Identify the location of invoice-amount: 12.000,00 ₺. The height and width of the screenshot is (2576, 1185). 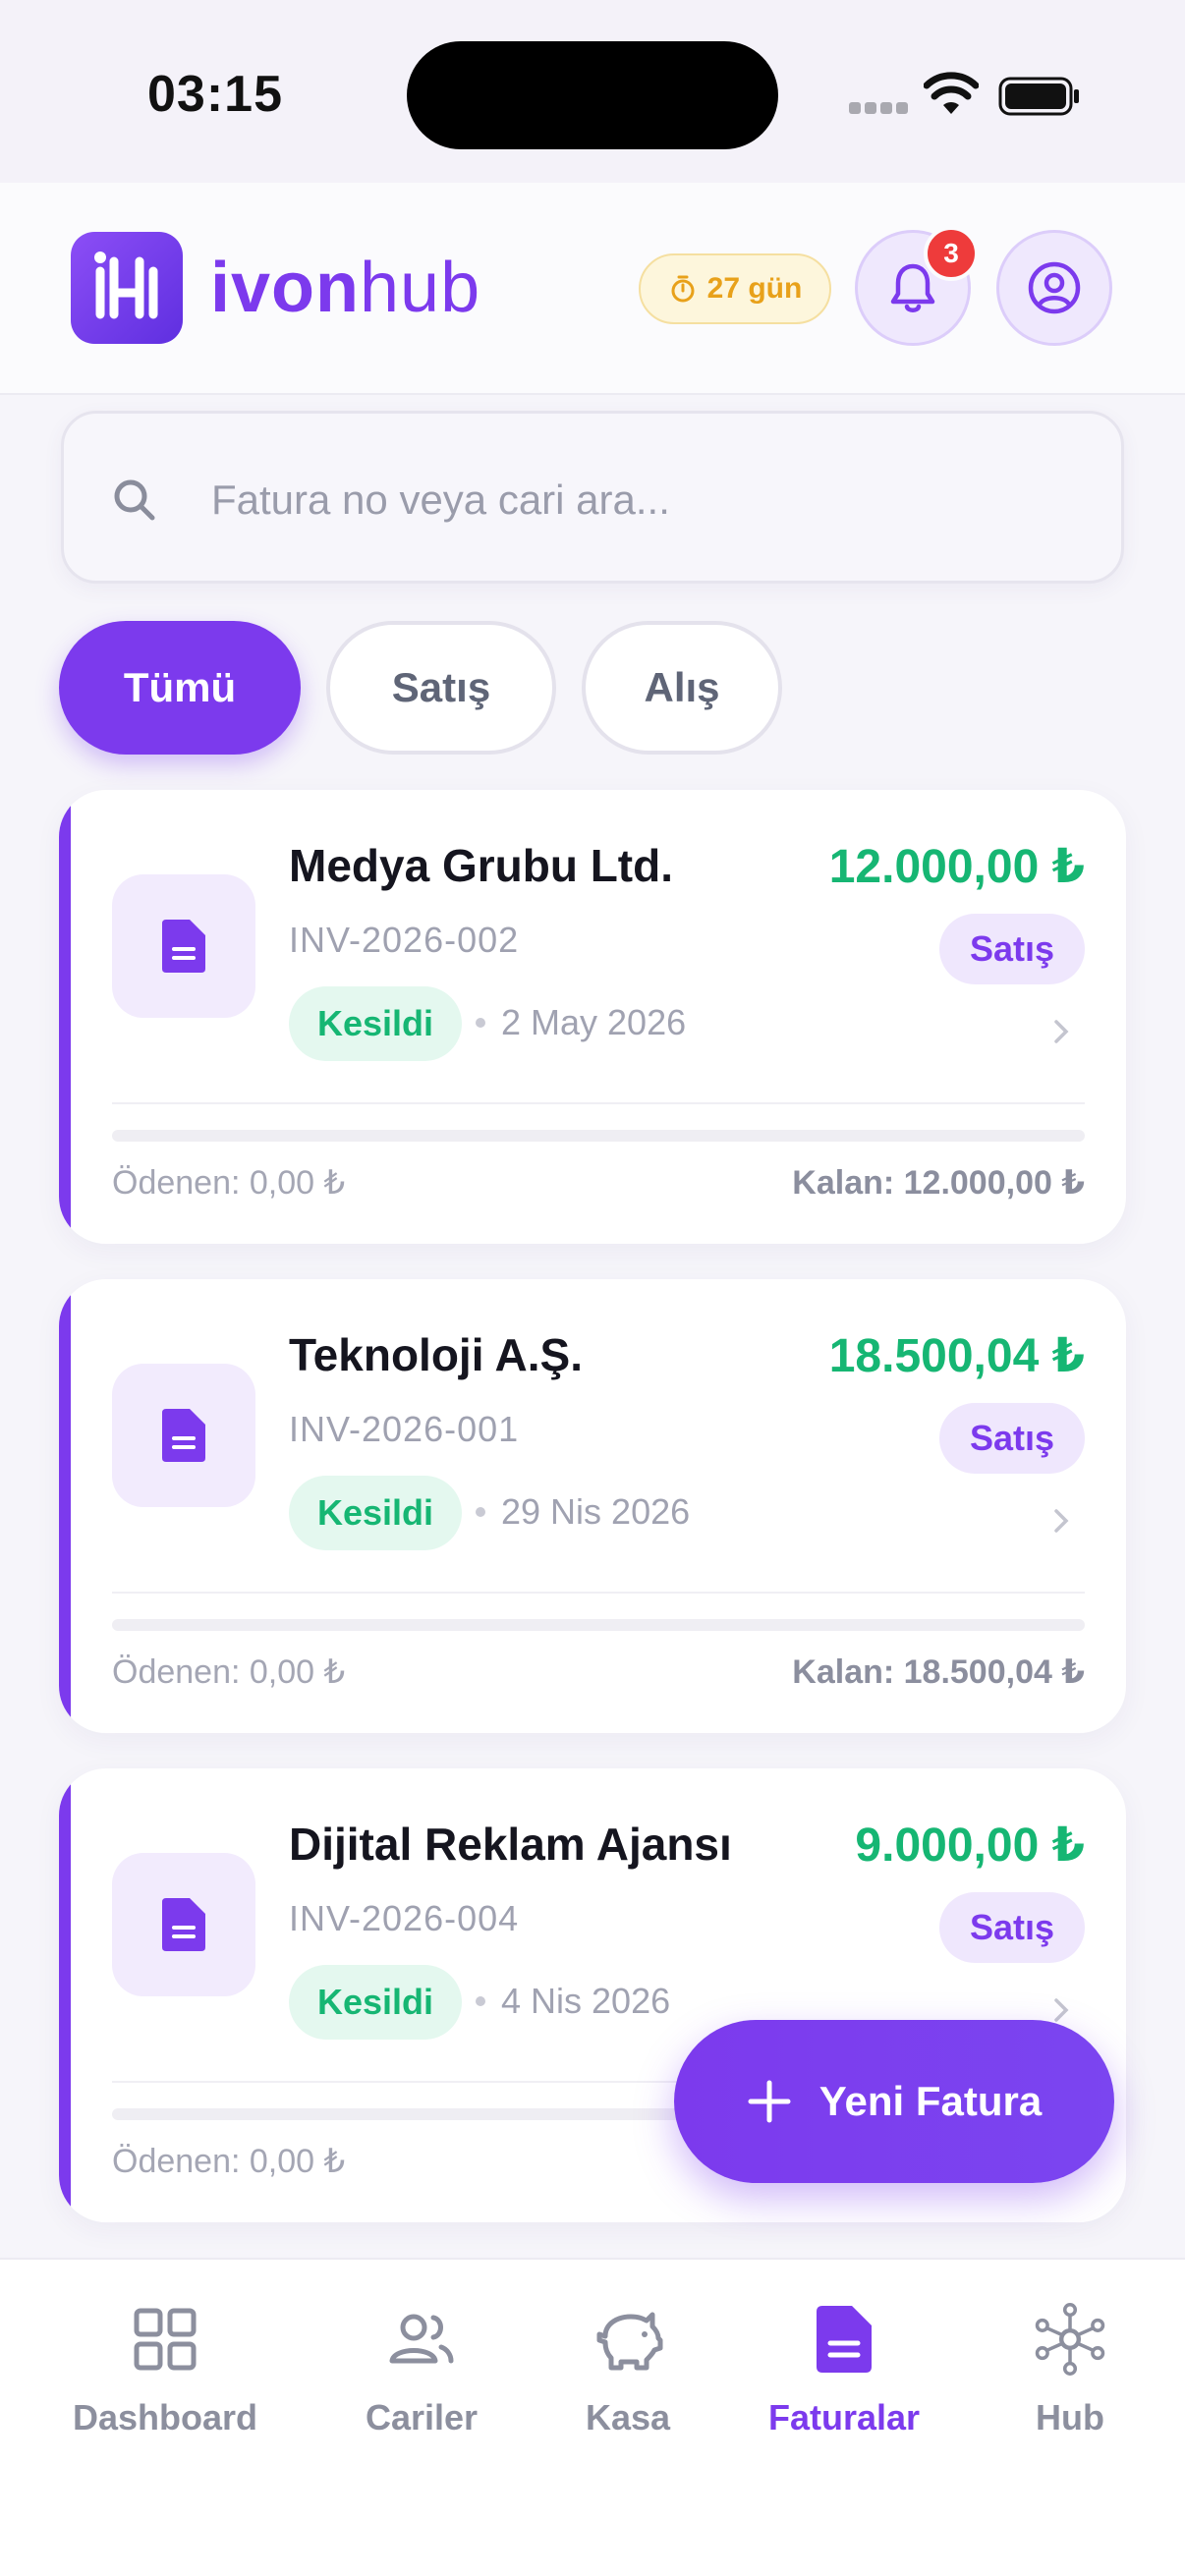
(957, 867).